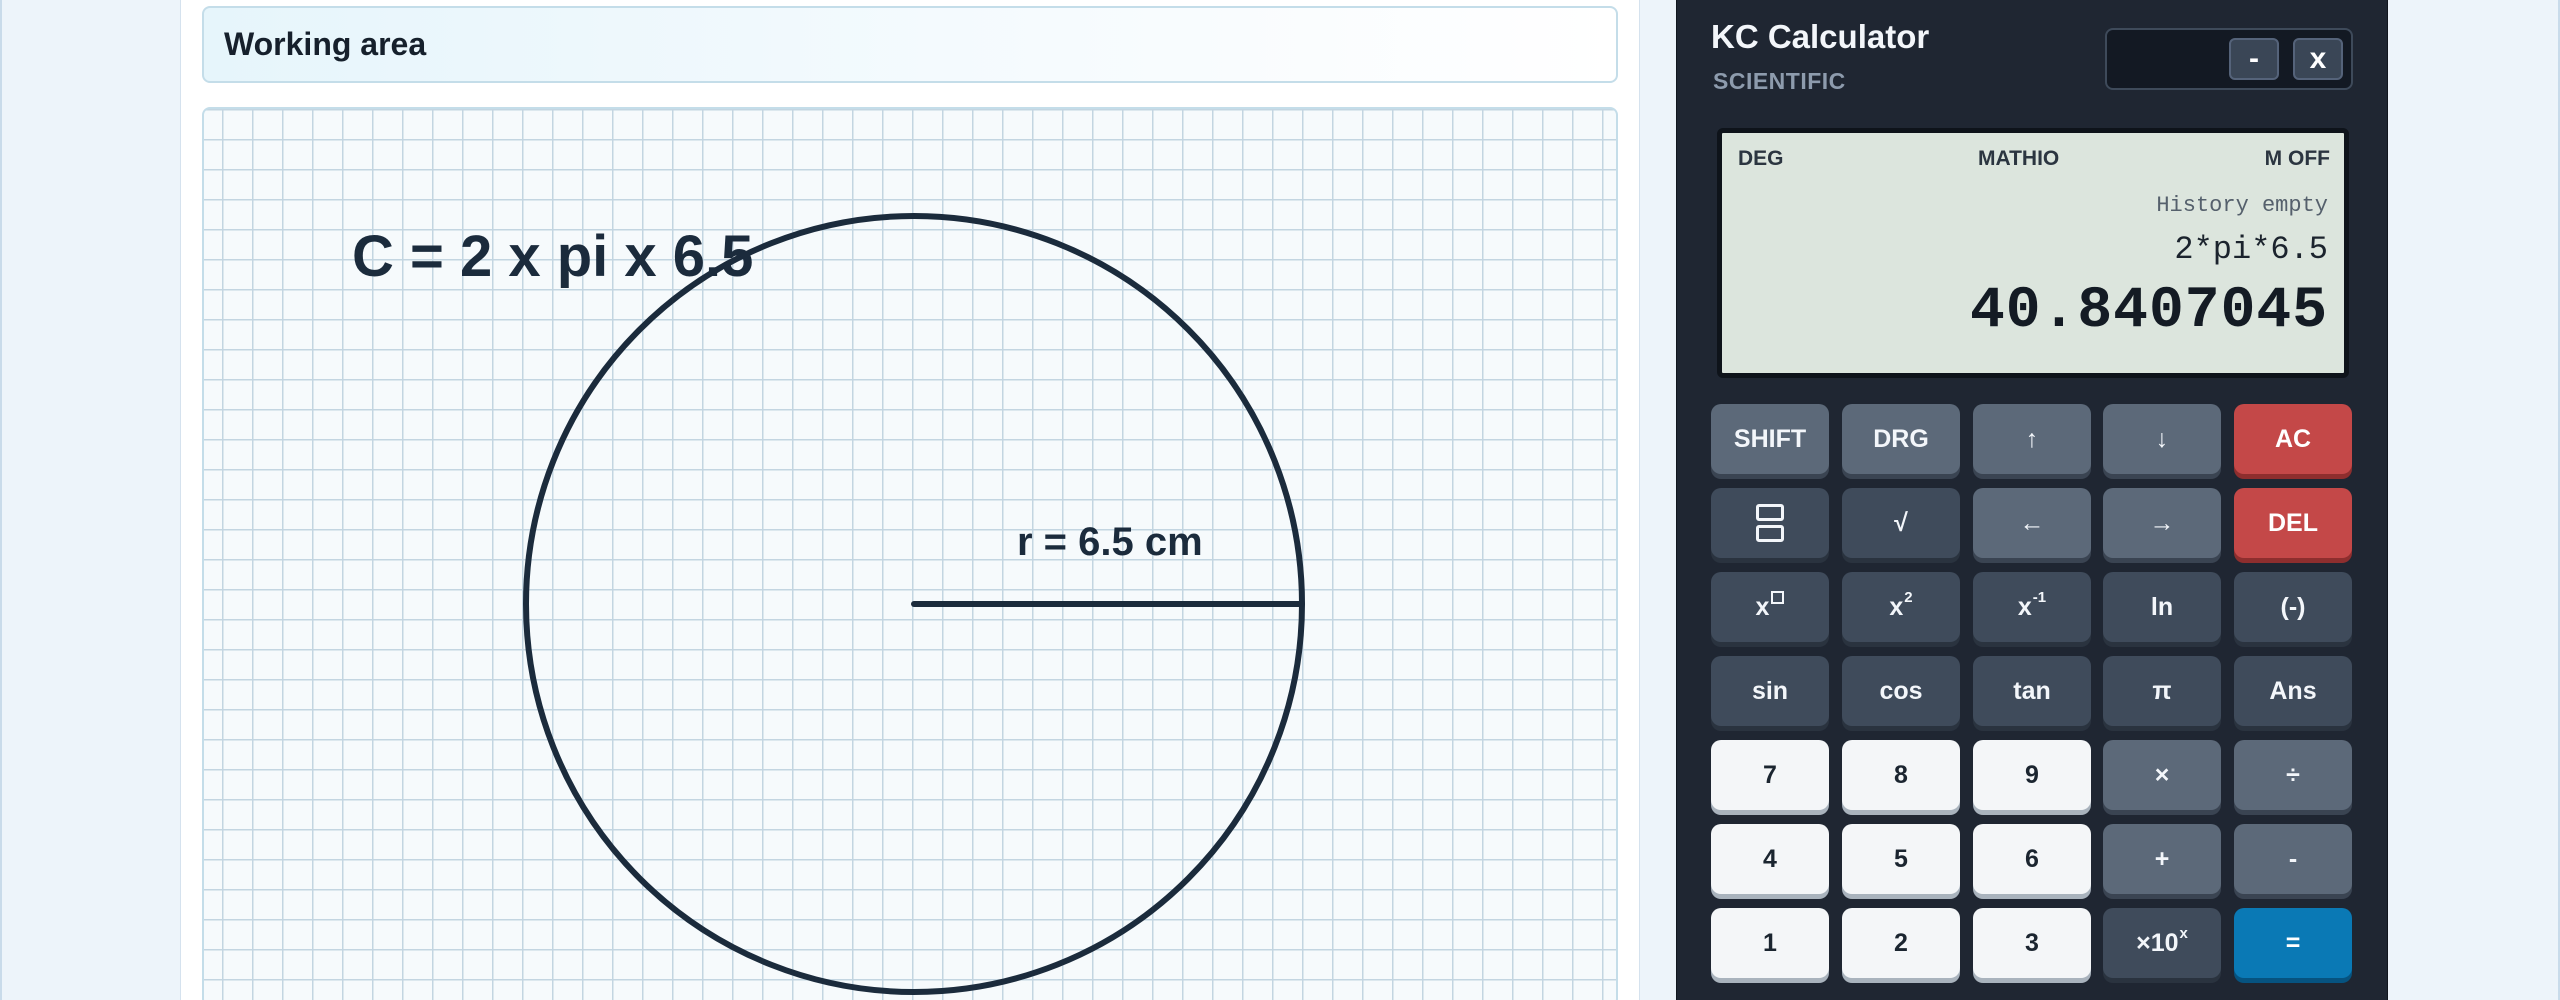  Describe the element at coordinates (2032, 859) in the screenshot. I see `digit-6-key: 6` at that location.